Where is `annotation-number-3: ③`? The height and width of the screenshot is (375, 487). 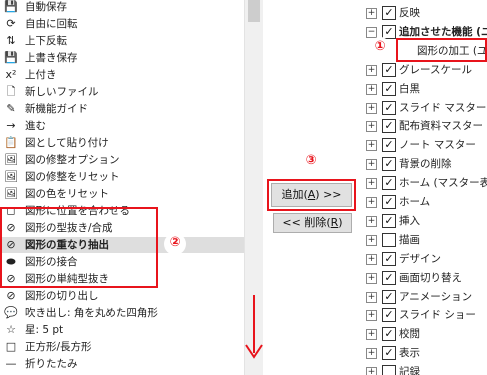
annotation-number-3: ③ is located at coordinates (311, 162).